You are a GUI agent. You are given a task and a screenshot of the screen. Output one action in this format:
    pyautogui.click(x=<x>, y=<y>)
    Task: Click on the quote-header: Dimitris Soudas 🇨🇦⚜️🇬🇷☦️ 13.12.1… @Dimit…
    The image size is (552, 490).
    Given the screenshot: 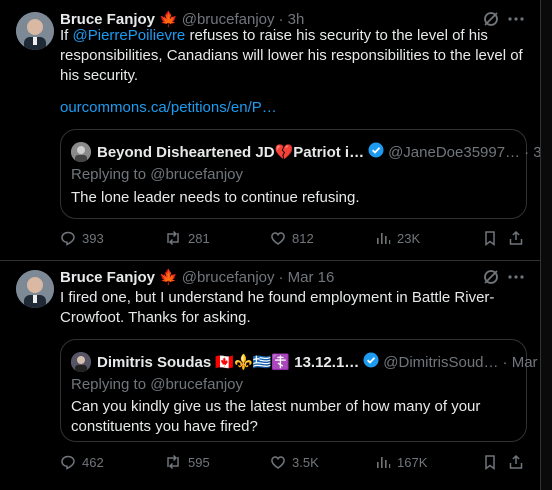 What is the action you would take?
    pyautogui.click(x=311, y=362)
    